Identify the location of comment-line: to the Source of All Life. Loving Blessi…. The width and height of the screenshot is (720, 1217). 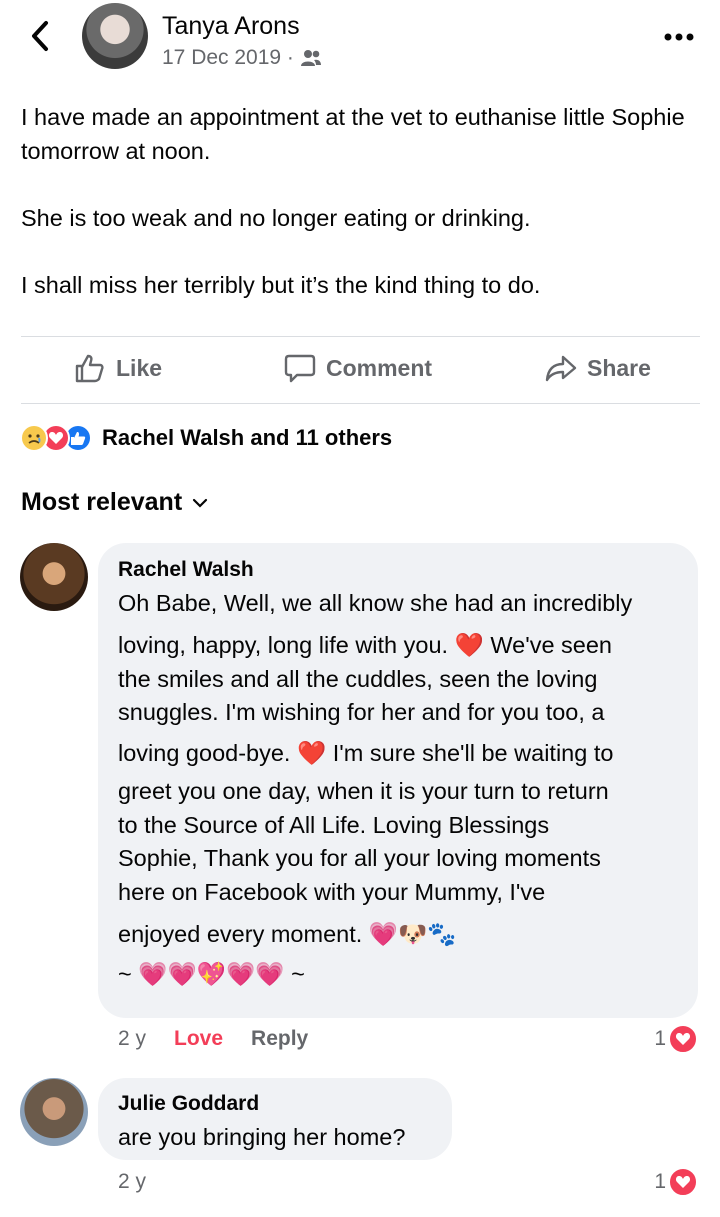
(334, 825).